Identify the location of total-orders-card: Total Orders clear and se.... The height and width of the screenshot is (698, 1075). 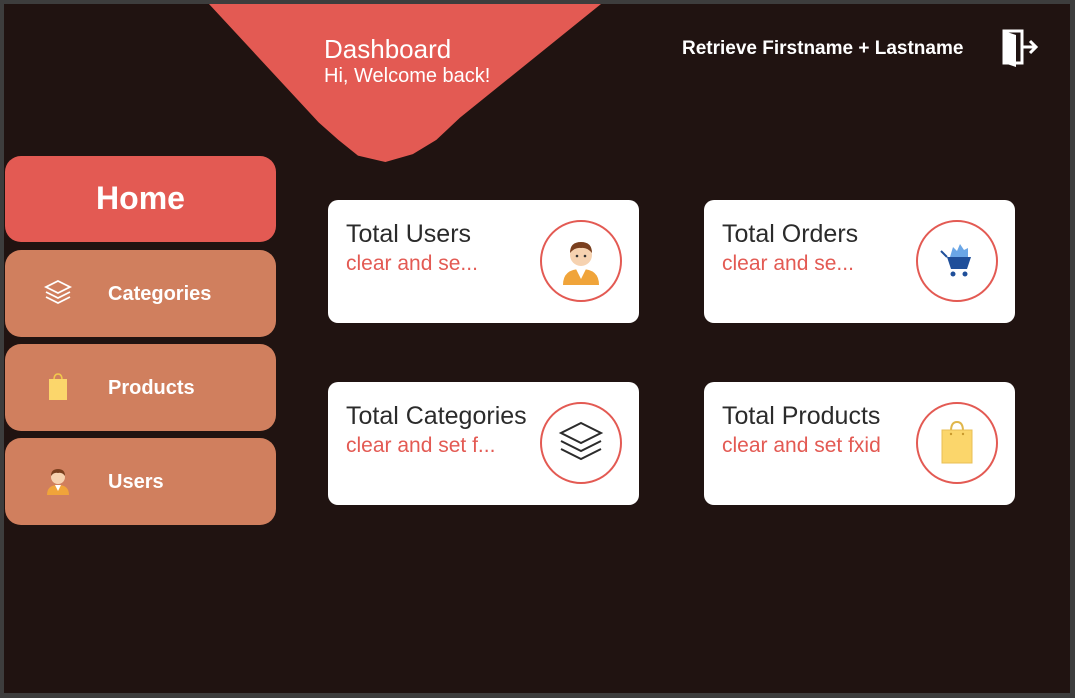
(859, 261).